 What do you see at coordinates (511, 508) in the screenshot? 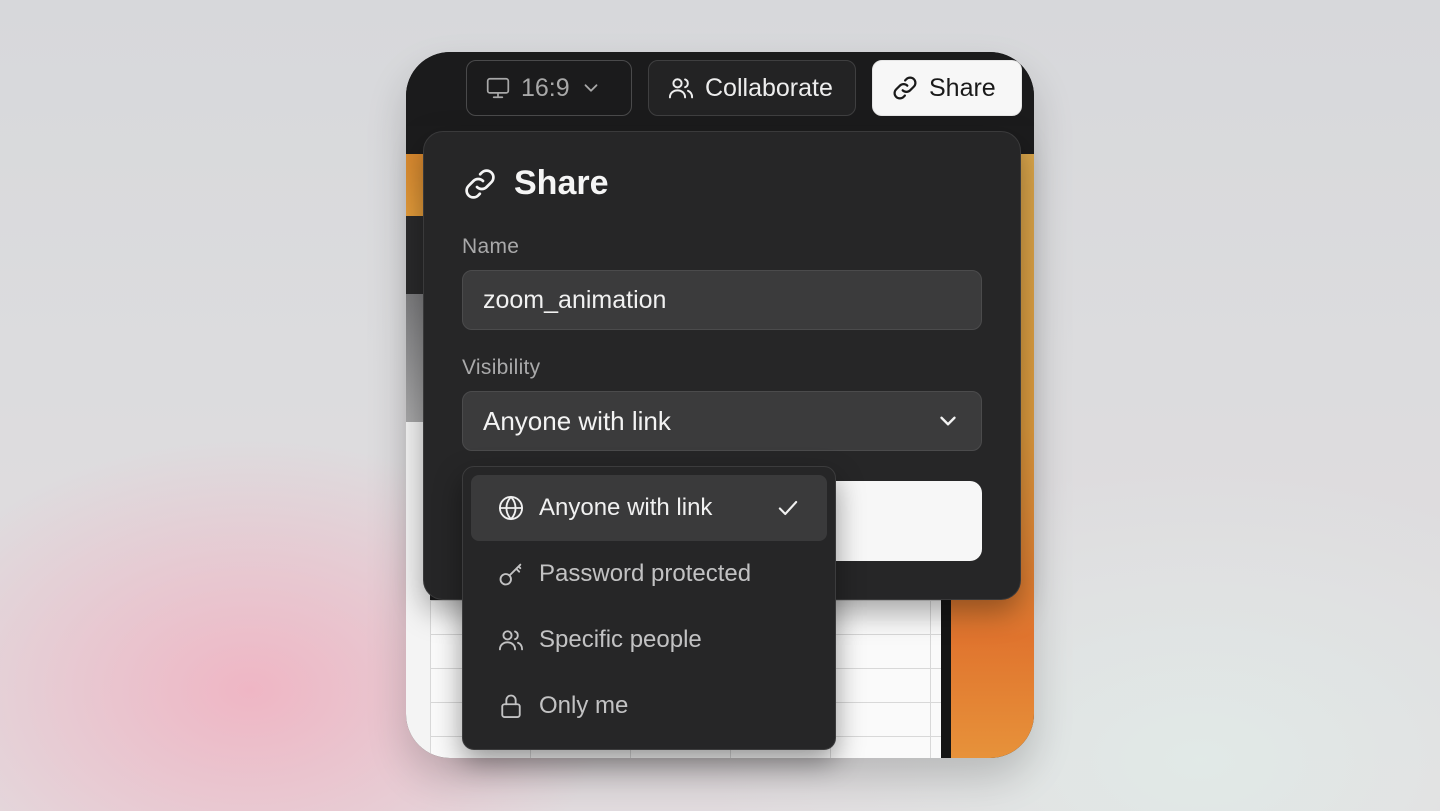
I see `globe-icon` at bounding box center [511, 508].